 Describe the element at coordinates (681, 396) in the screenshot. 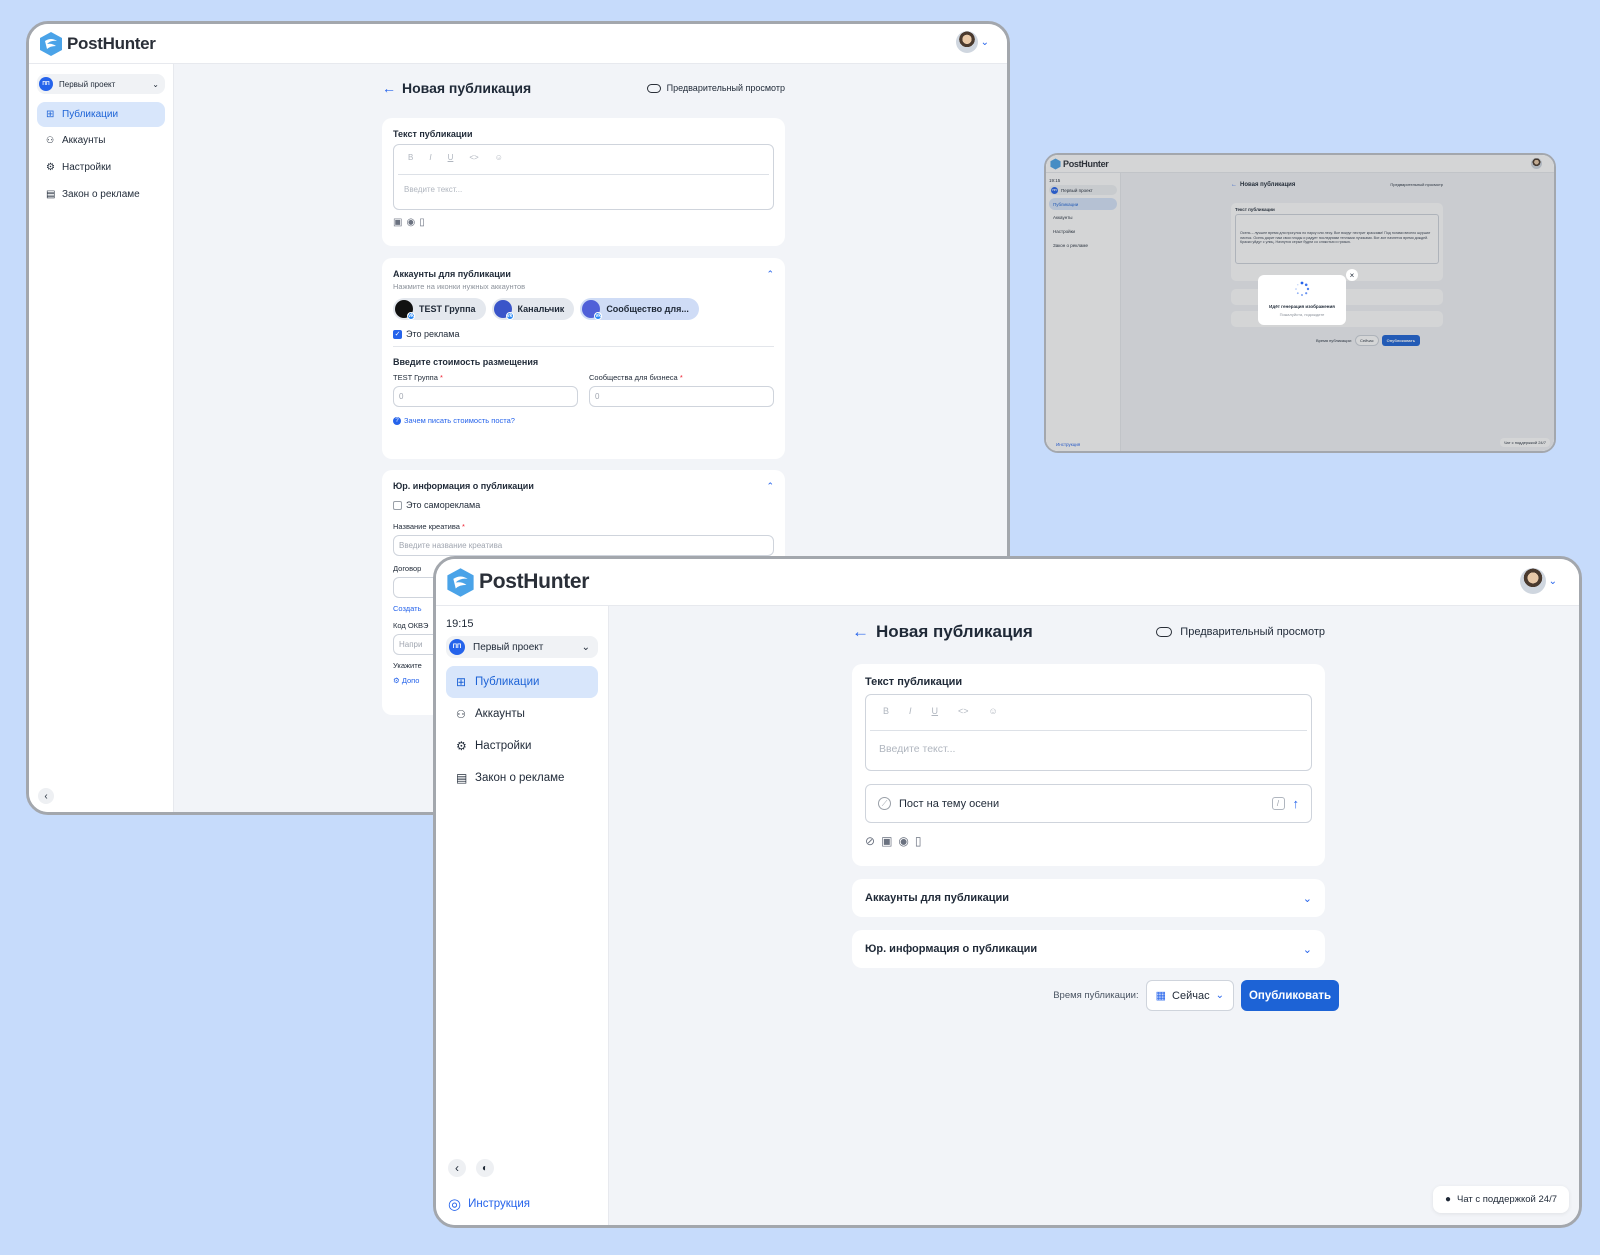

I see `cost-input-business: 0` at that location.